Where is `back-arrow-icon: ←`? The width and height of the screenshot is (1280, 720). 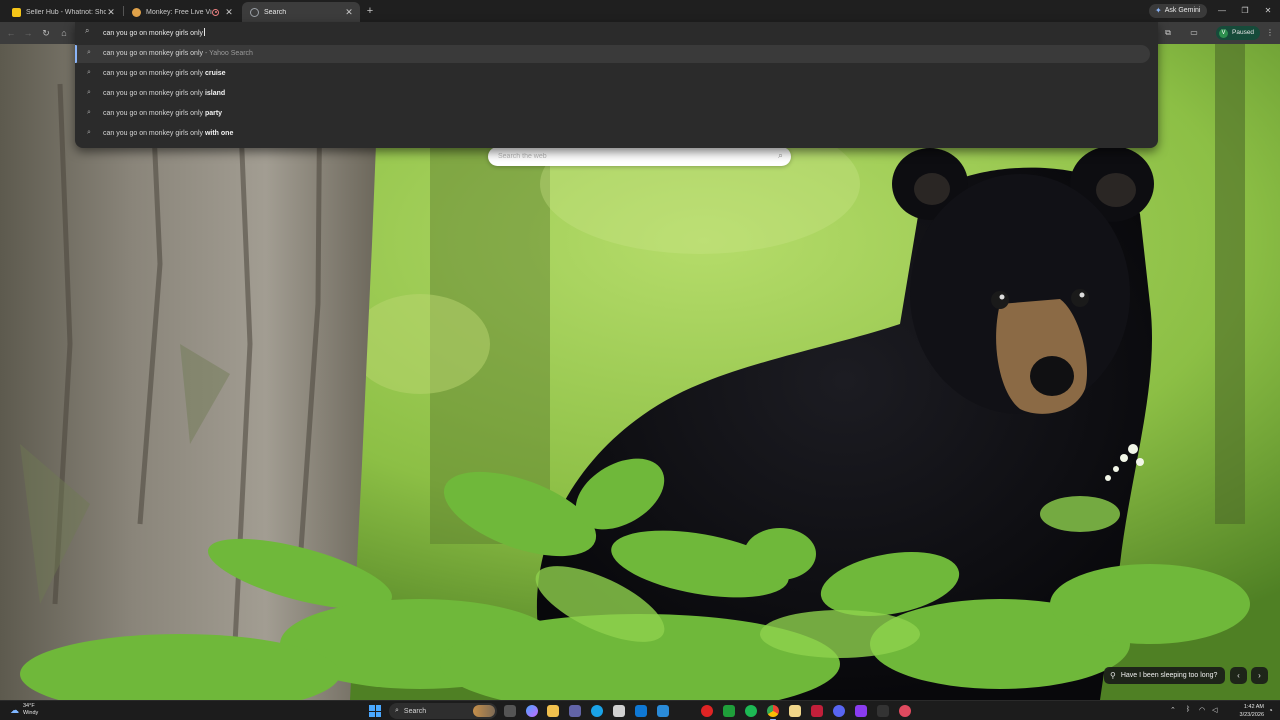 back-arrow-icon: ← is located at coordinates (11, 33).